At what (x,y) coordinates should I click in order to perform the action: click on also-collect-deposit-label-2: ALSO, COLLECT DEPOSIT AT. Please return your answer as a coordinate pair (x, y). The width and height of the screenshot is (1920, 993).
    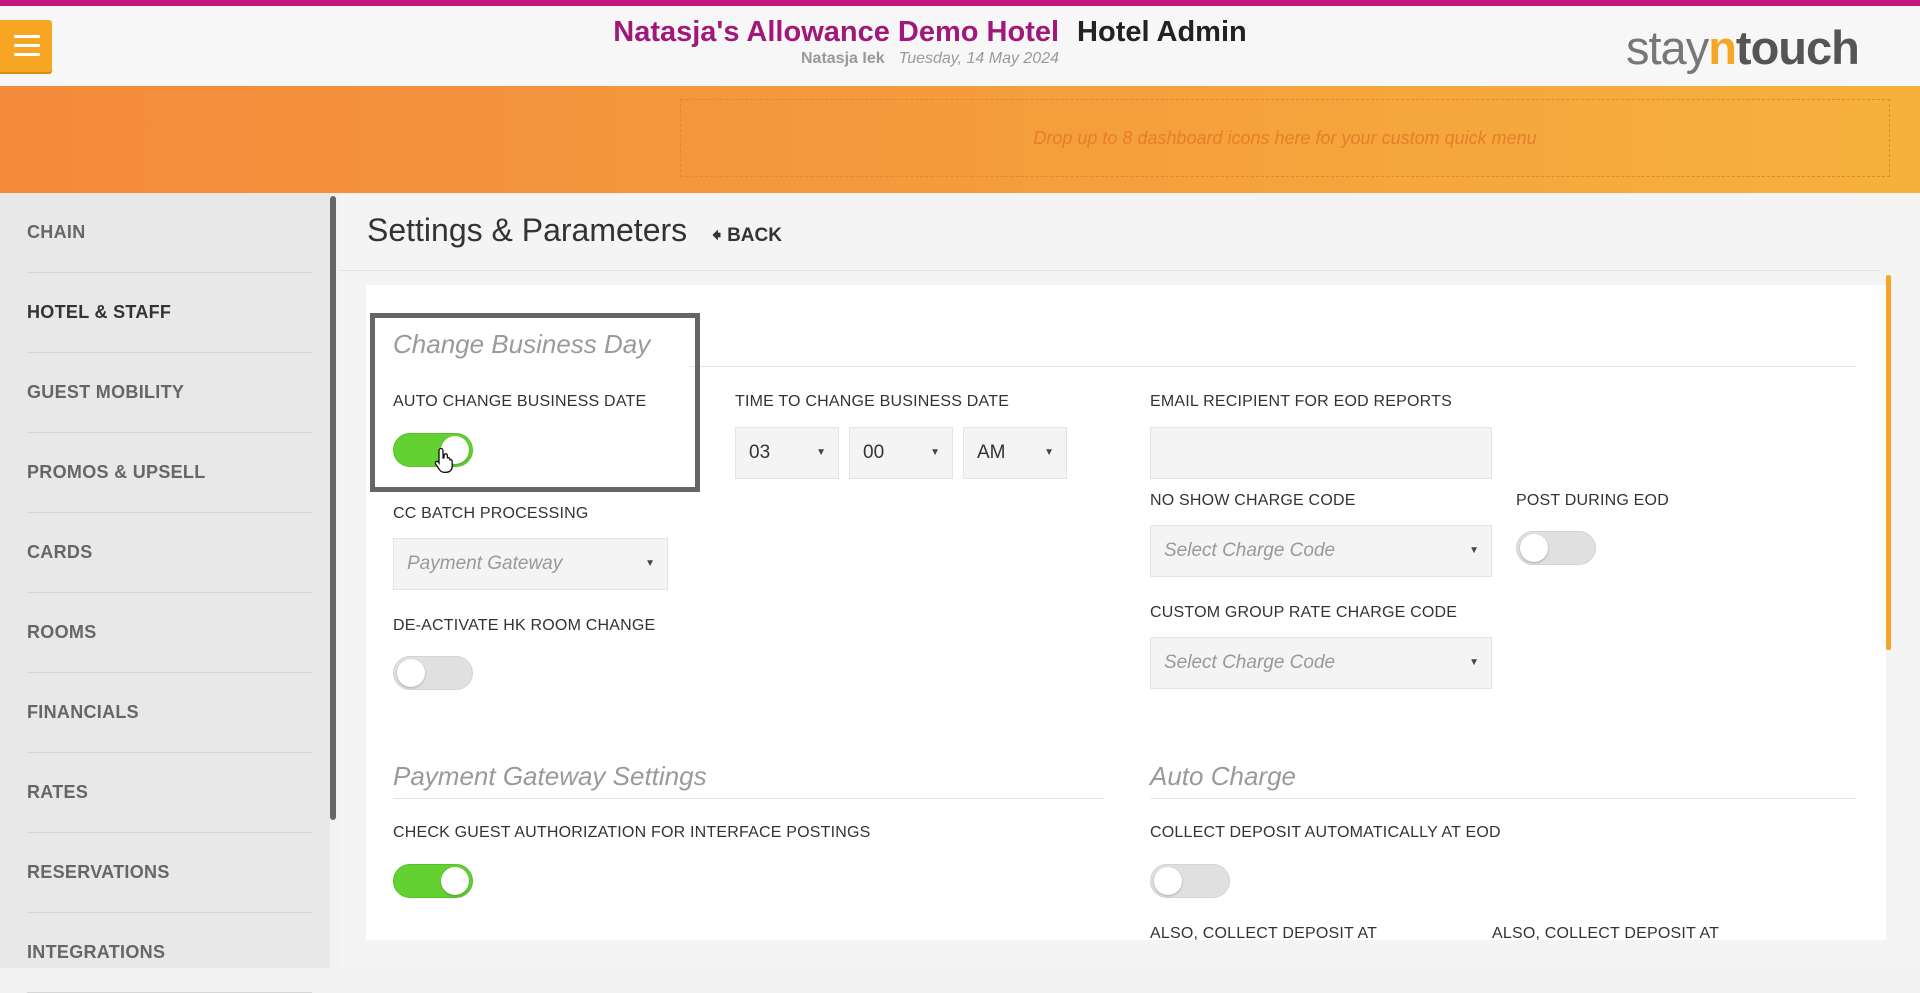
    Looking at the image, I should click on (1606, 933).